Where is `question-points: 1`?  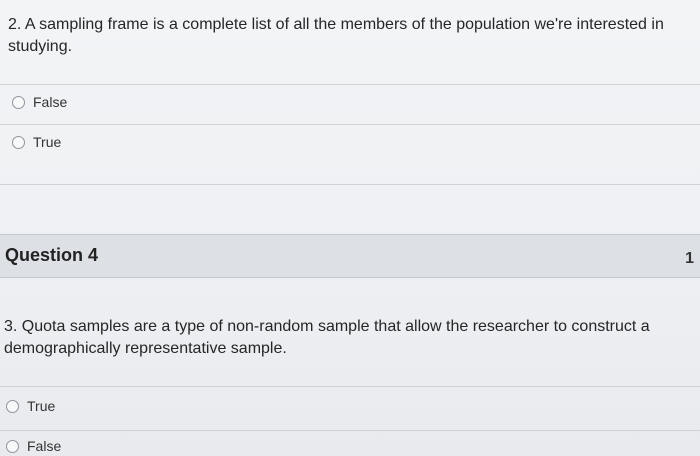 question-points: 1 is located at coordinates (689, 258).